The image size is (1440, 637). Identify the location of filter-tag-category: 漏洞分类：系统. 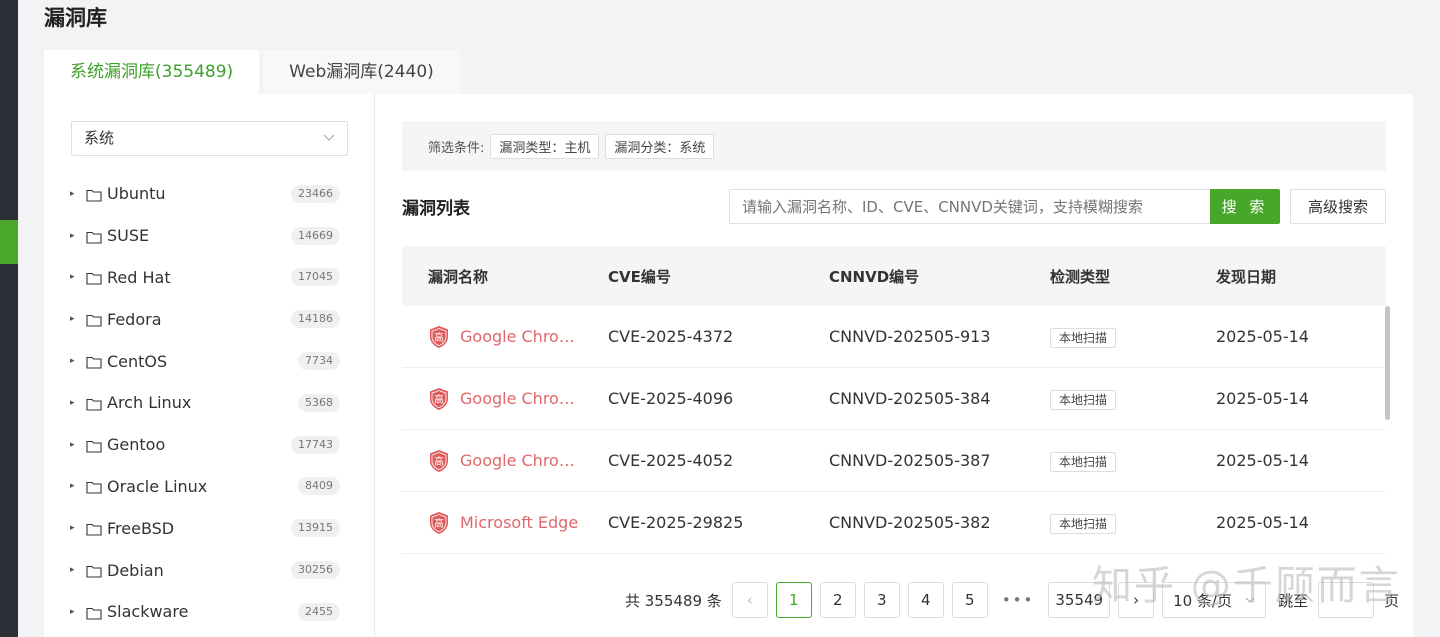
(660, 146).